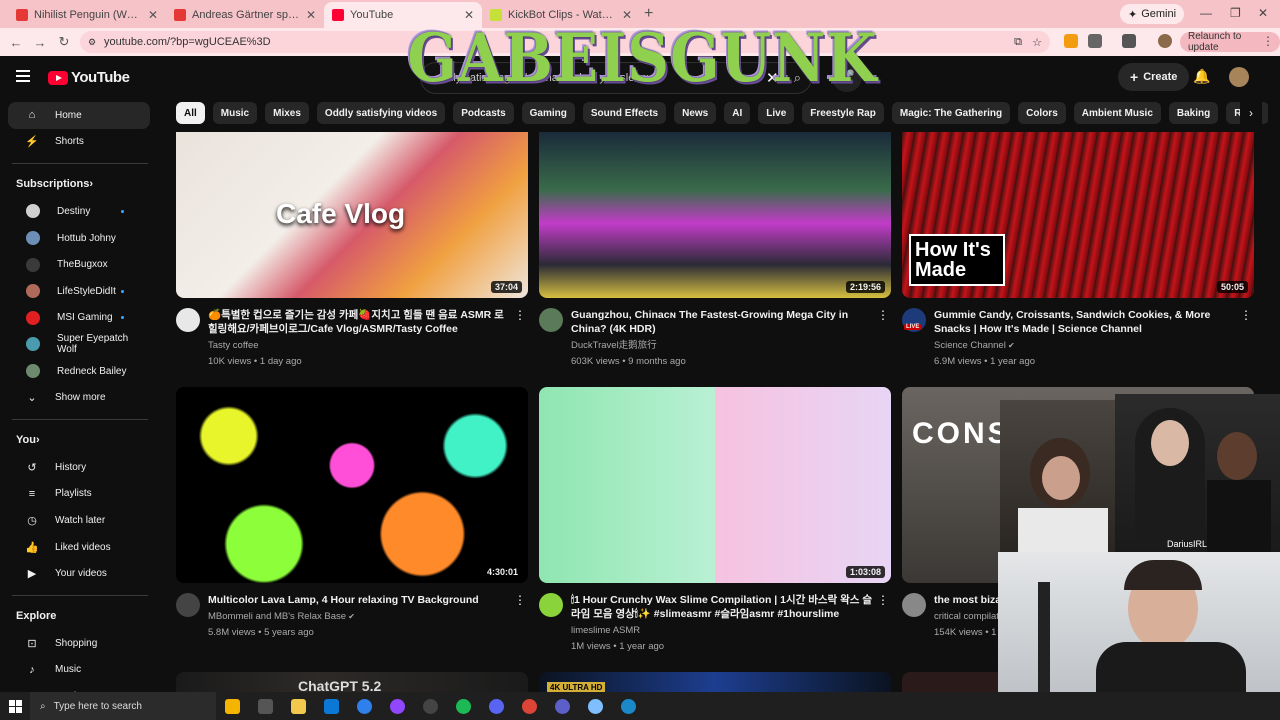 Image resolution: width=1280 pixels, height=720 pixels. What do you see at coordinates (737, 113) in the screenshot?
I see `chip-ai: AI` at bounding box center [737, 113].